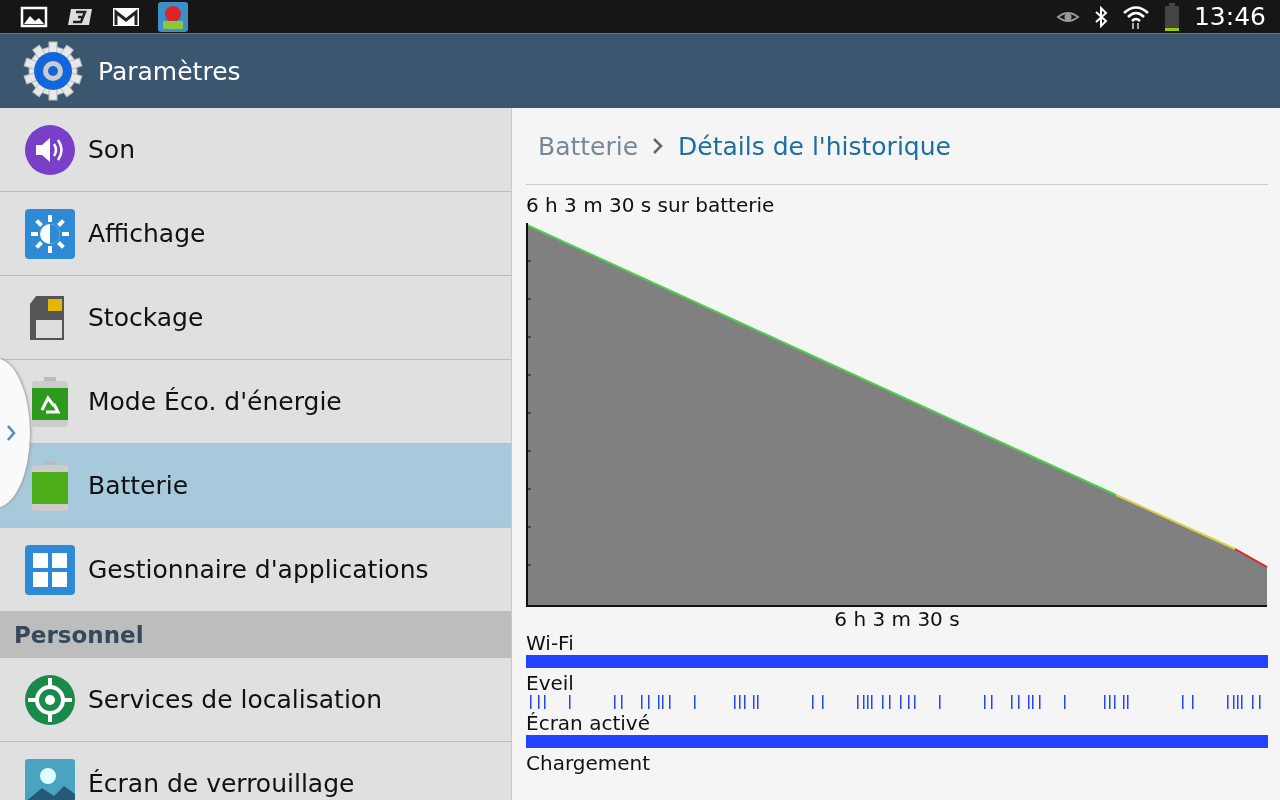 Image resolution: width=1280 pixels, height=800 pixels. What do you see at coordinates (550, 643) in the screenshot?
I see `track-label: Wi-Fi` at bounding box center [550, 643].